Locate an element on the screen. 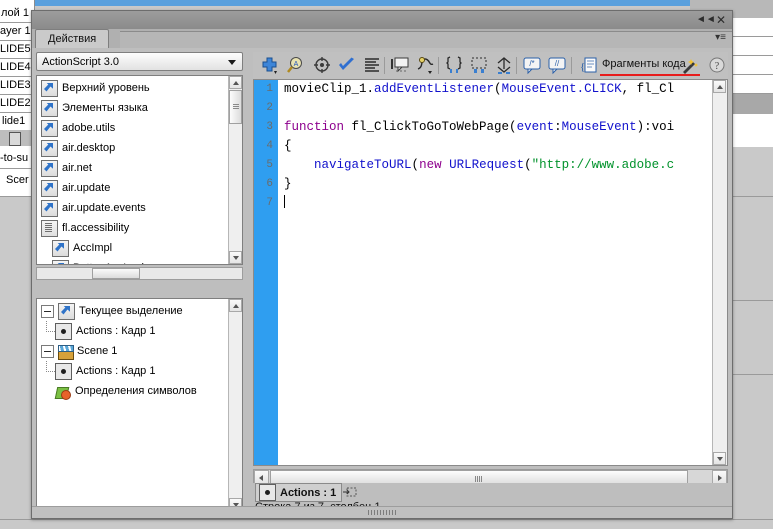 This screenshot has width=773, height=529. show-code-hint-icon is located at coordinates (400, 65).